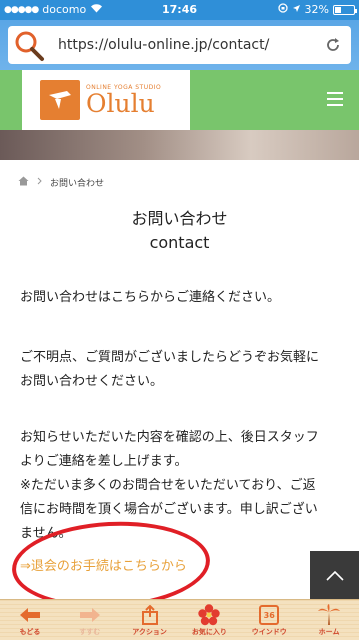  I want to click on question-line-2: お問い合わせください。, so click(92, 381).